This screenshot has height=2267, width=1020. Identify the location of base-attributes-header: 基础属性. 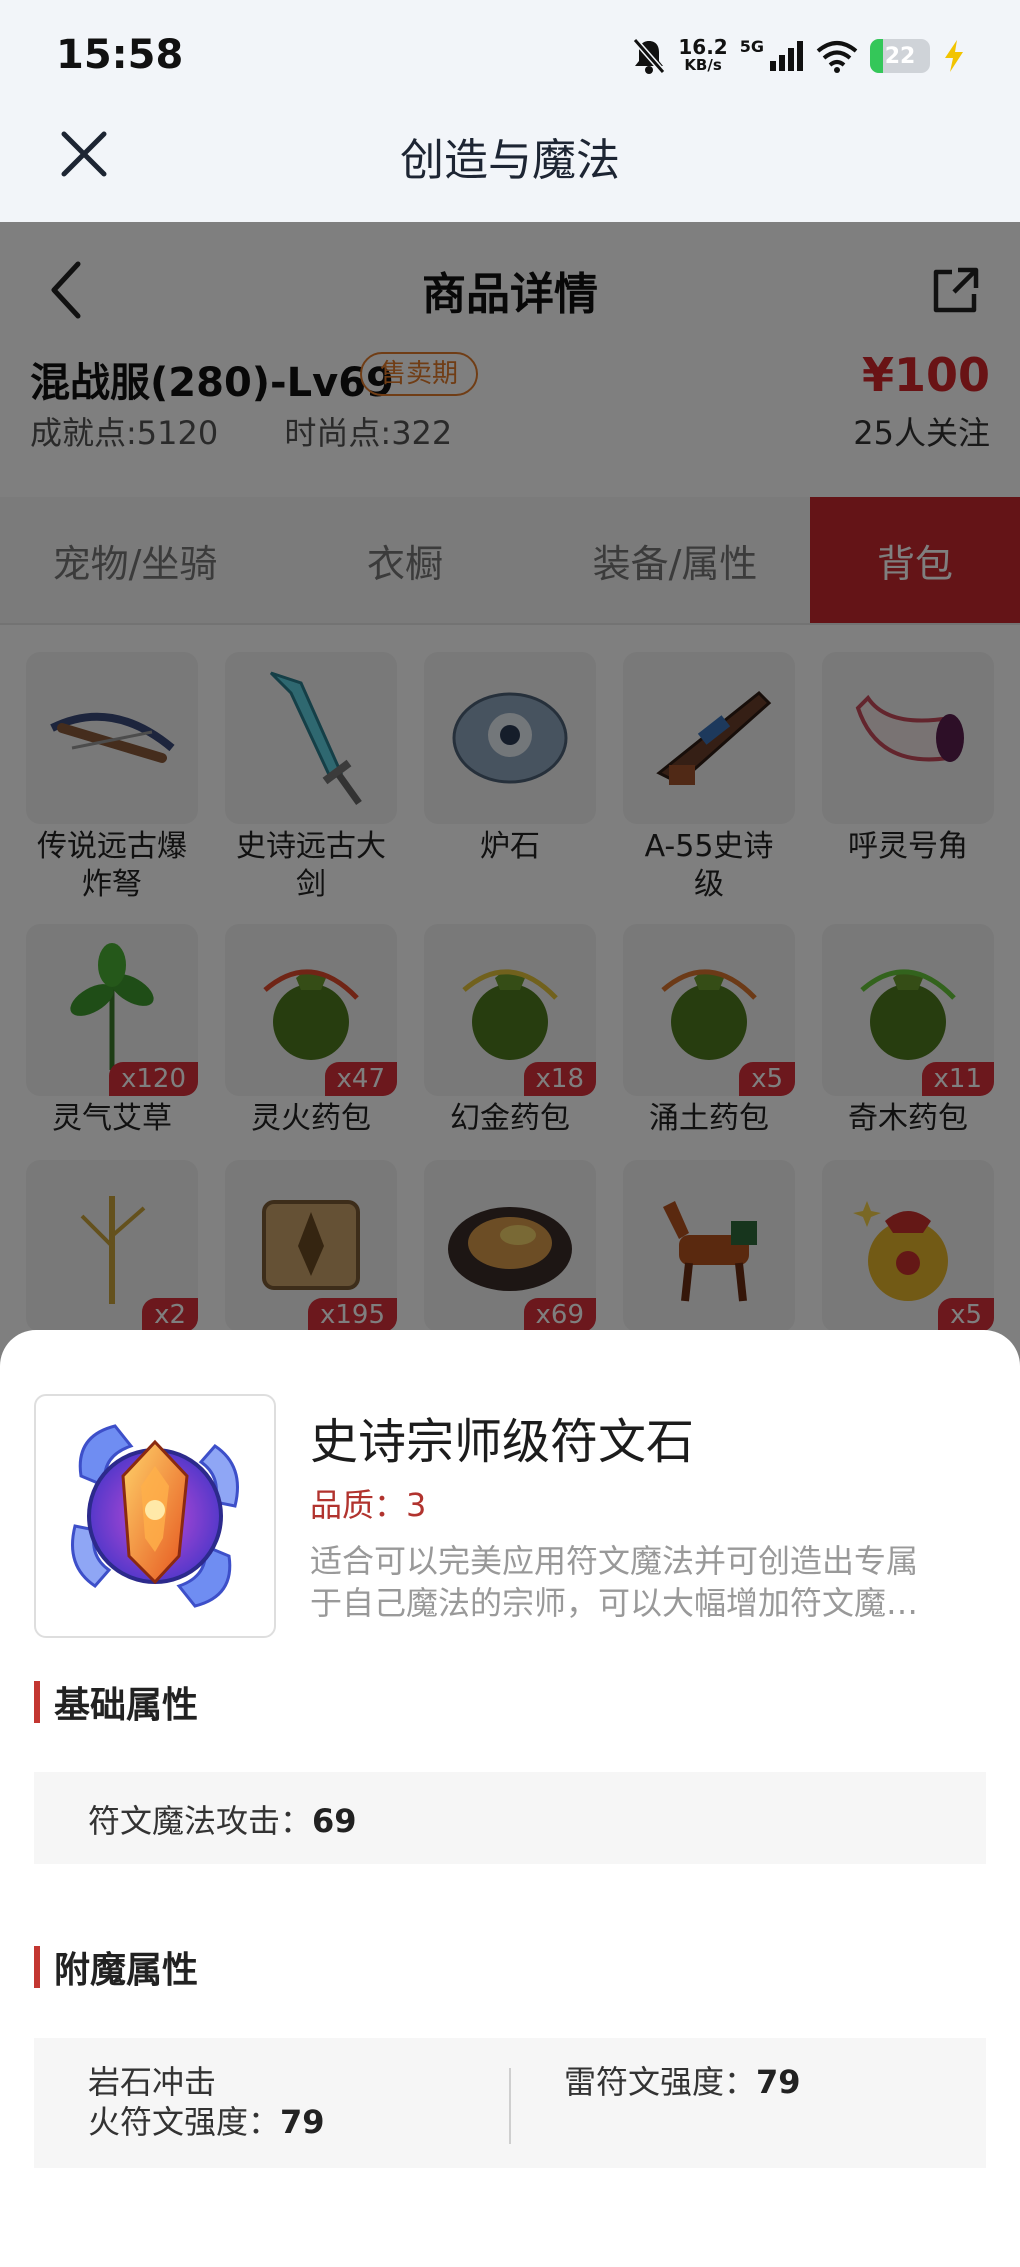
(116, 1703).